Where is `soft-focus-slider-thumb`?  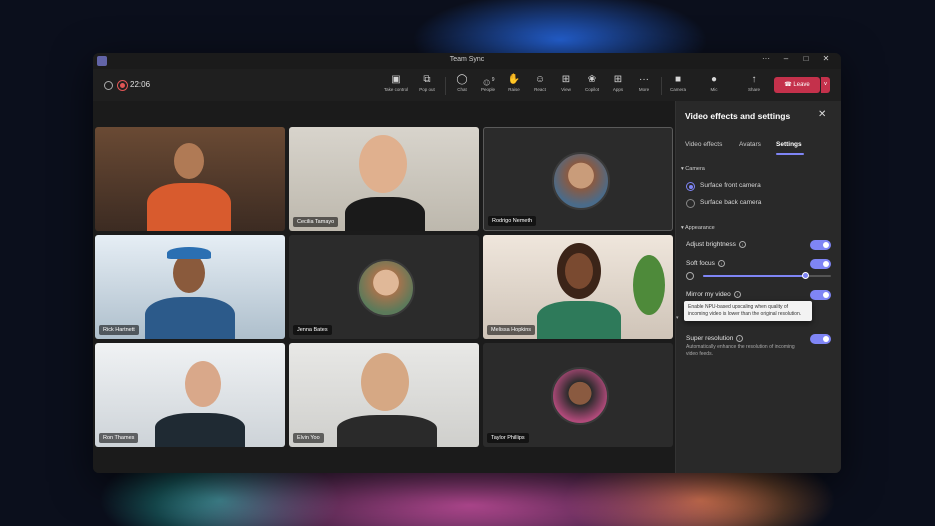 soft-focus-slider-thumb is located at coordinates (805, 275).